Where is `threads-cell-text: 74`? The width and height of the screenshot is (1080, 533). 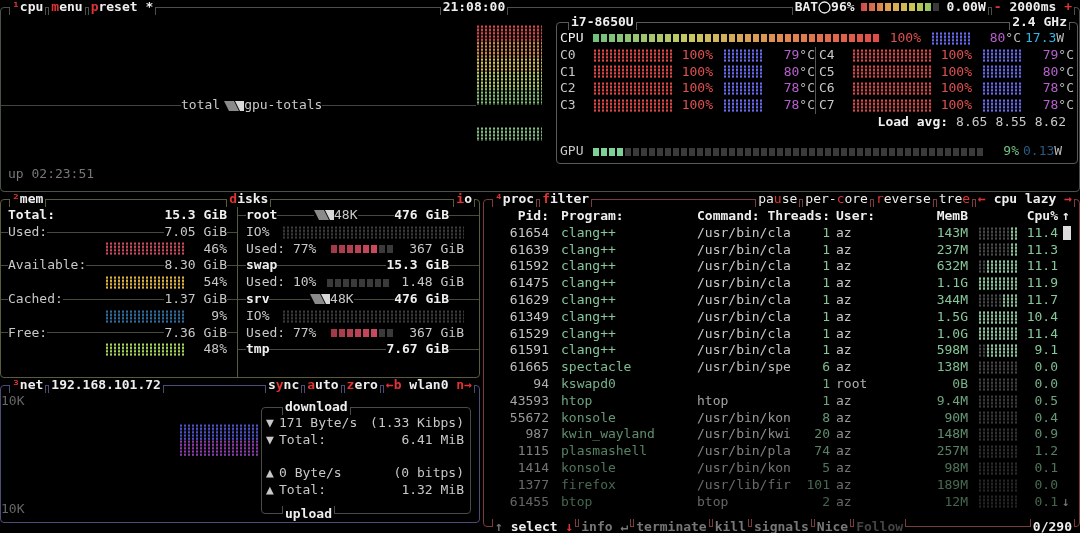 threads-cell-text: 74 is located at coordinates (821, 451).